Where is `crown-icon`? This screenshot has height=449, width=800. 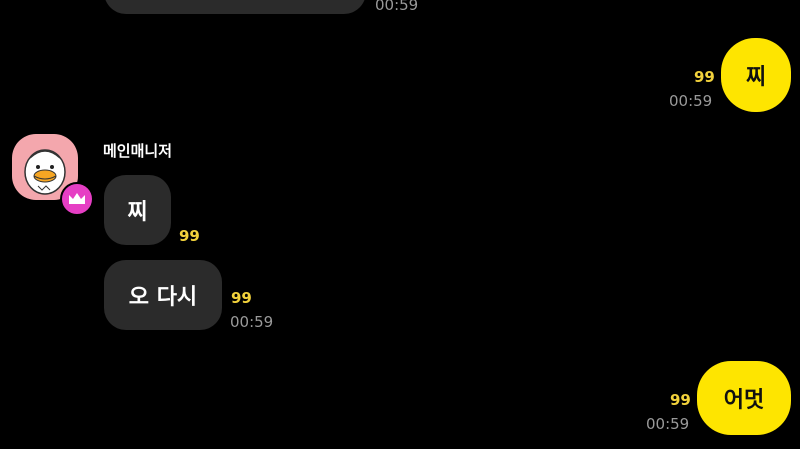 crown-icon is located at coordinates (77, 198).